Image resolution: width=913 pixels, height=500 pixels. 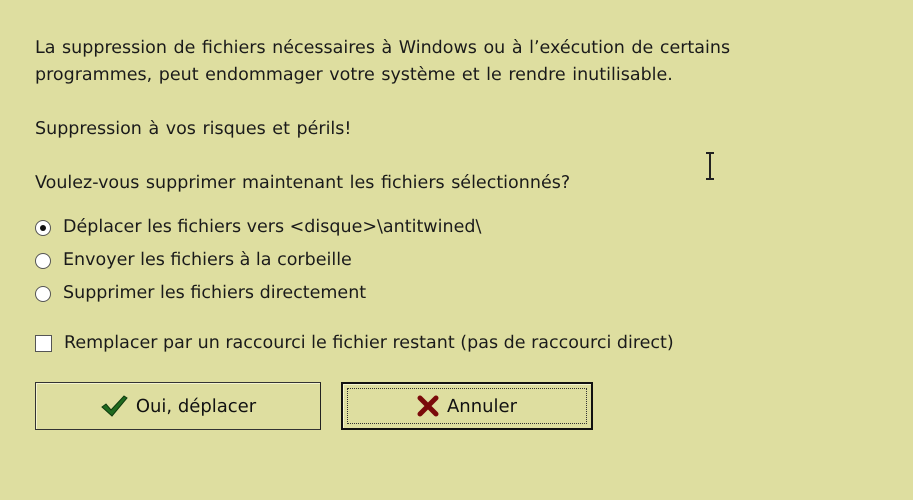 What do you see at coordinates (467, 406) in the screenshot?
I see `cancel-button: Annuler` at bounding box center [467, 406].